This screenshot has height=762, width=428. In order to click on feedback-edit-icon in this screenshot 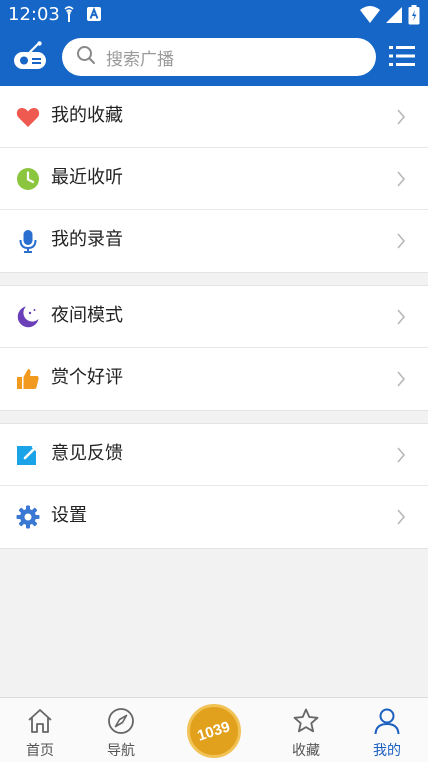, I will do `click(28, 455)`.